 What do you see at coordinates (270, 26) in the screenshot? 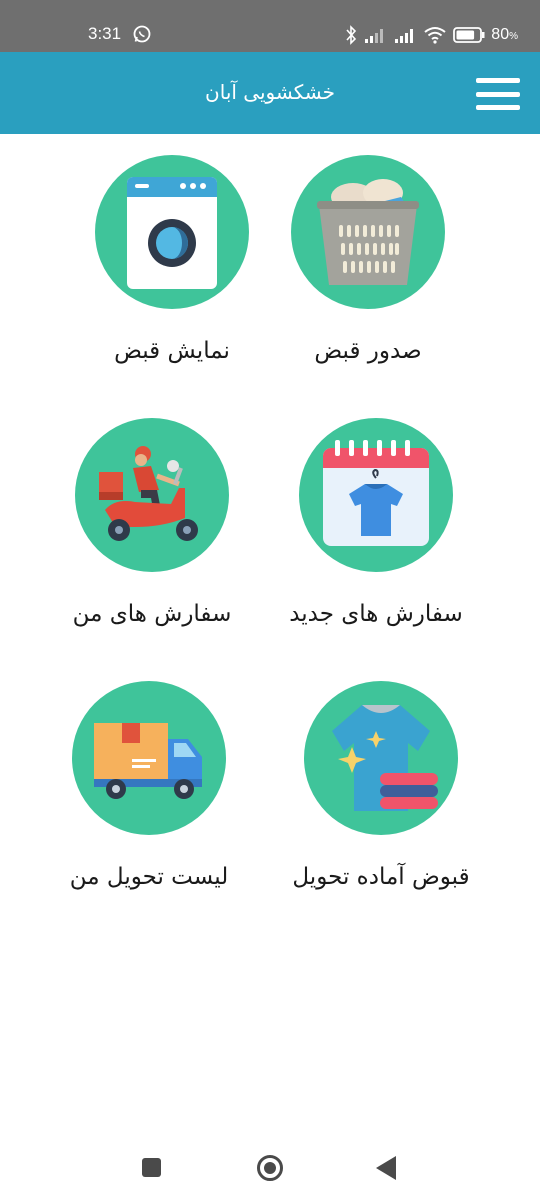
I see `status-bar: 3:31 80%` at bounding box center [270, 26].